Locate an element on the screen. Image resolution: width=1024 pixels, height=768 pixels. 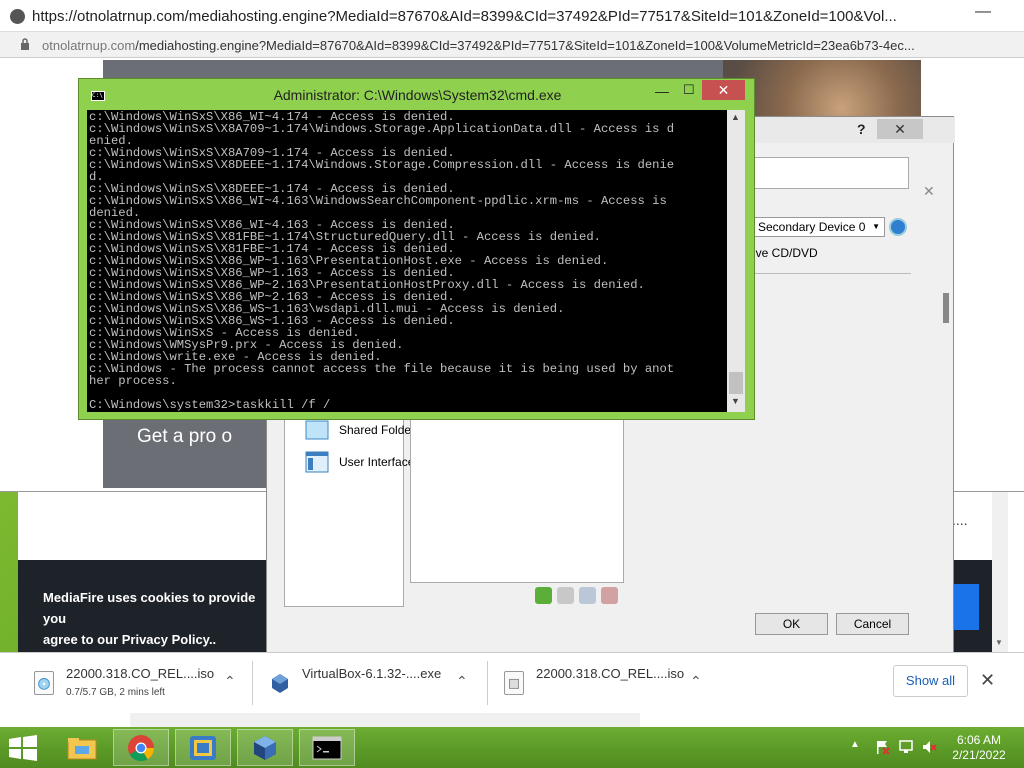
cmd-close-button: ✕ is located at coordinates (723, 90).